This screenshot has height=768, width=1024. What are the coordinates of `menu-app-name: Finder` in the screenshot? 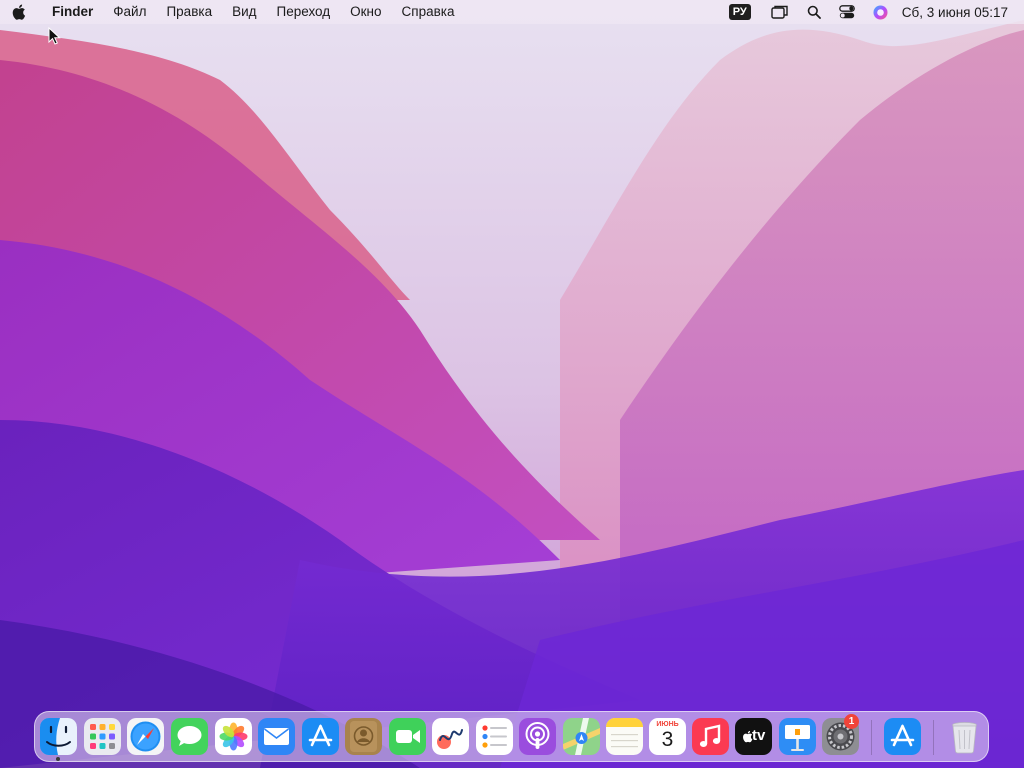 It's located at (71, 12).